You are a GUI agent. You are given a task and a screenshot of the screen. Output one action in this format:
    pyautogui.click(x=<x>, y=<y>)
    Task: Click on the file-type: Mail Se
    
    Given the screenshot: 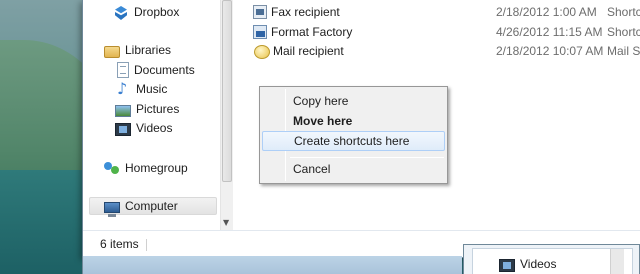 What is the action you would take?
    pyautogui.click(x=623, y=51)
    